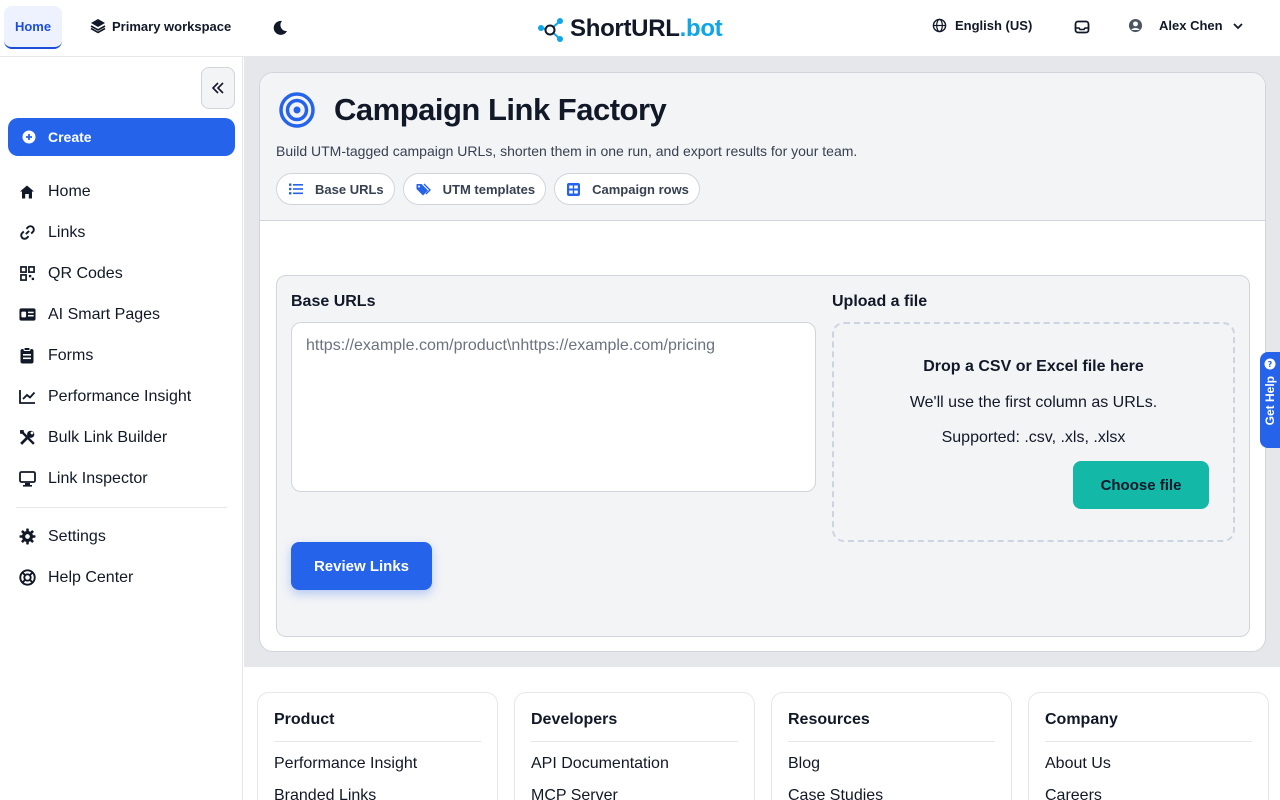  What do you see at coordinates (361, 566) in the screenshot?
I see `review-links-button: Review Links` at bounding box center [361, 566].